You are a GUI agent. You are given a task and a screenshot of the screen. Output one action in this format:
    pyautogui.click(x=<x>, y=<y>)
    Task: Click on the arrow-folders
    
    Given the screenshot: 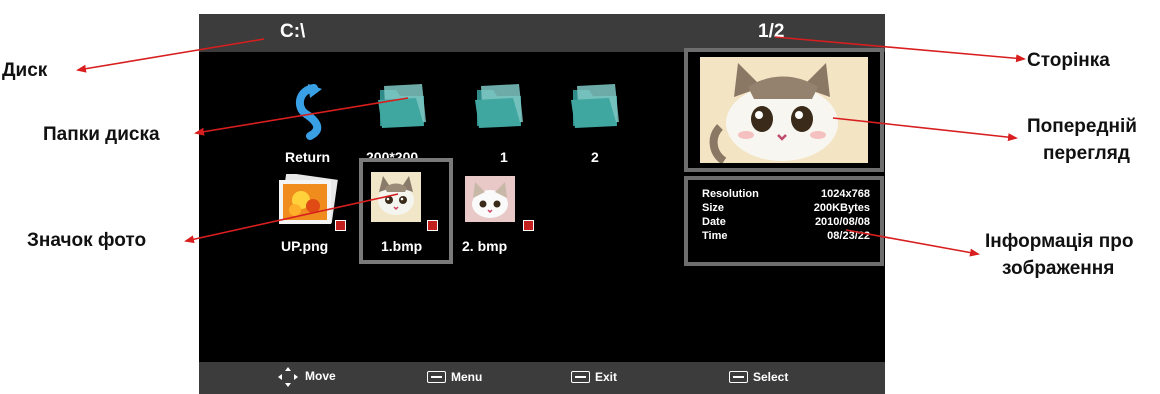 What is the action you would take?
    pyautogui.click(x=301, y=116)
    